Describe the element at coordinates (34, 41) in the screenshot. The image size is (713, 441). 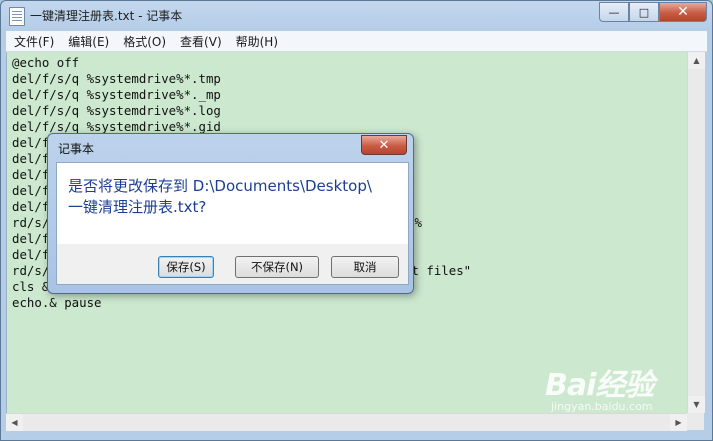
I see `menu-file: 文件(F)` at that location.